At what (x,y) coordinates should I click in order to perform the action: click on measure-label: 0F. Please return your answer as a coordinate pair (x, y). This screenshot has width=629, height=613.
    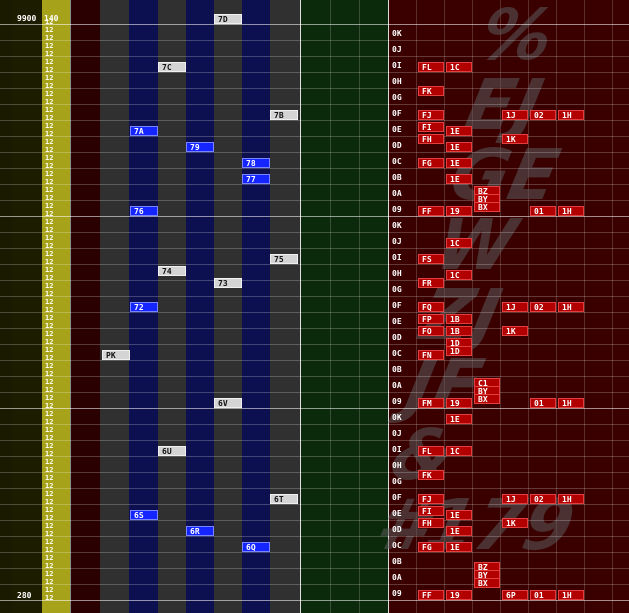
    Looking at the image, I should click on (397, 113).